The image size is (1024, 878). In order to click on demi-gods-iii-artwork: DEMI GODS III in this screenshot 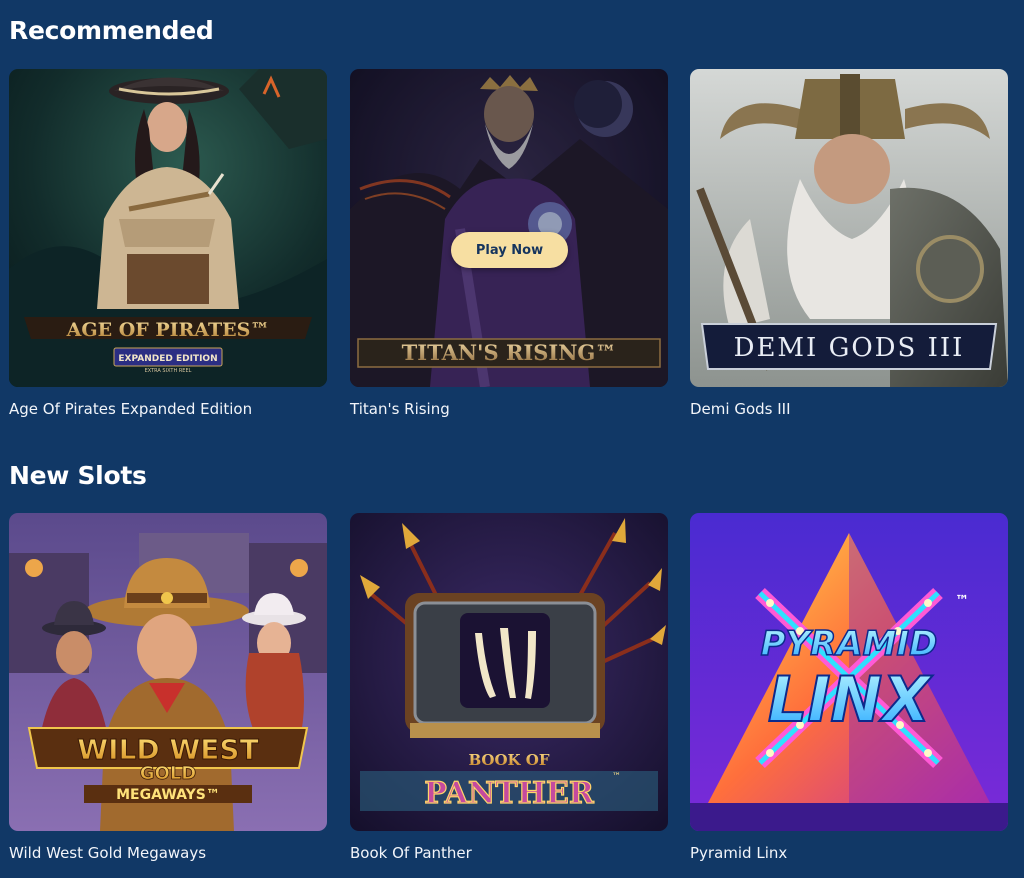, I will do `click(849, 228)`.